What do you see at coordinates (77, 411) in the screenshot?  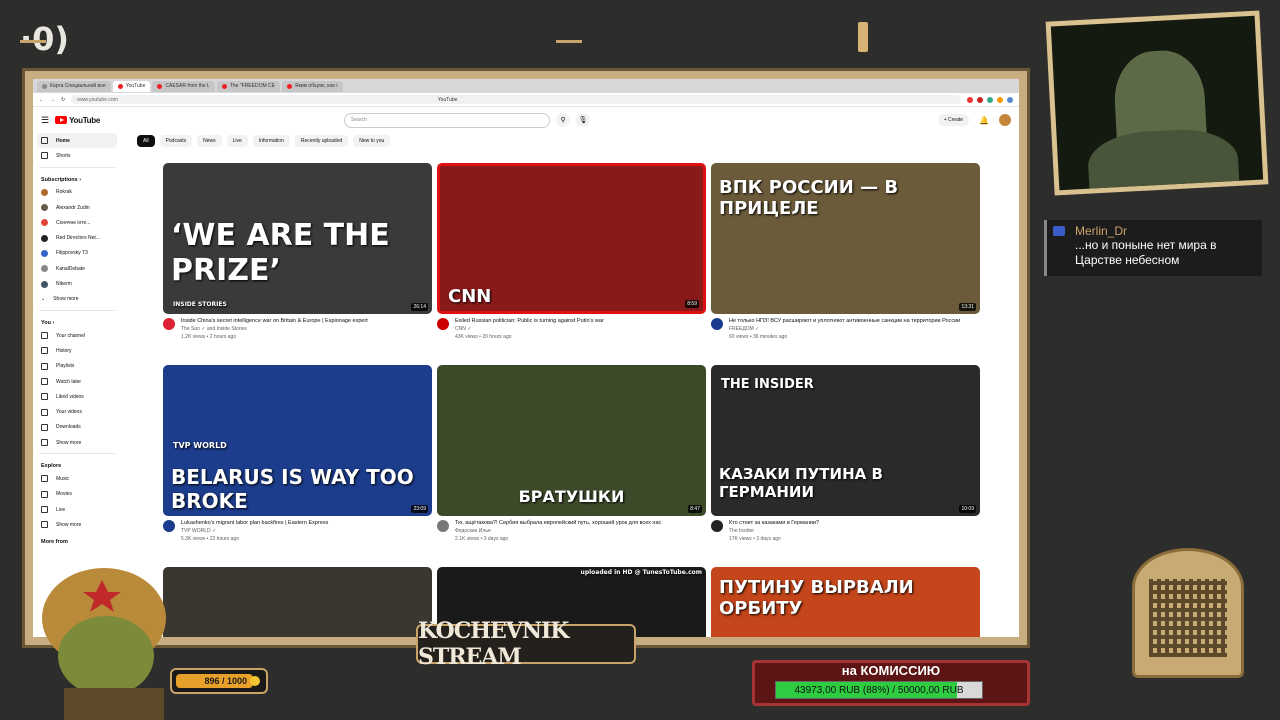 I see `sidebar-item: Your videos` at bounding box center [77, 411].